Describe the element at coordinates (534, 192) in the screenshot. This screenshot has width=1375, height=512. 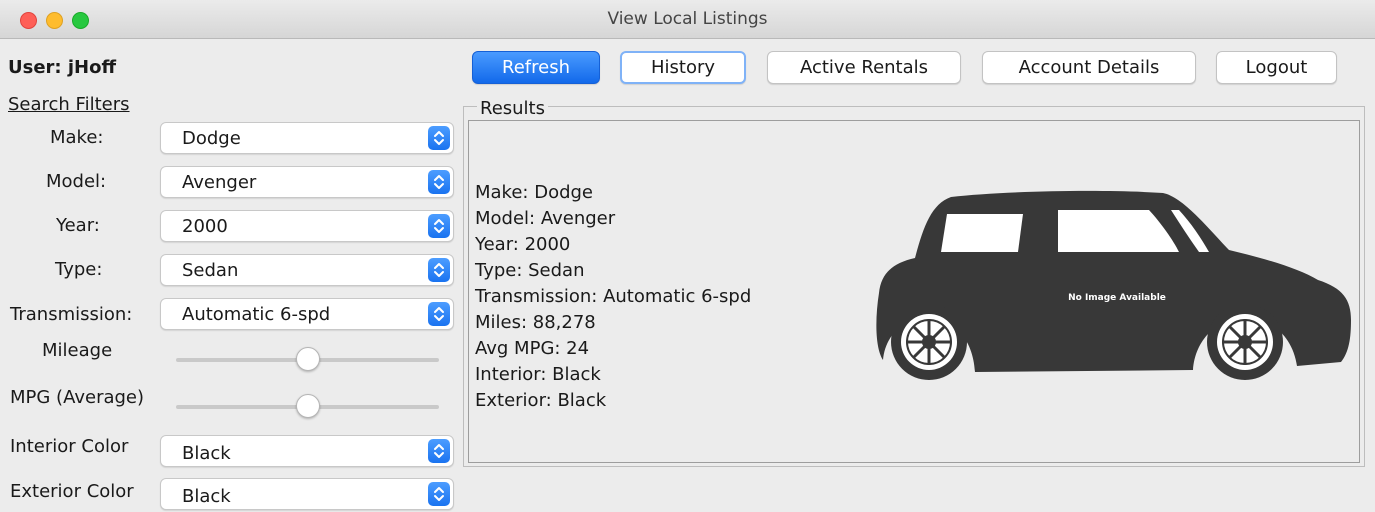
I see `detail-make: Make: Dodge` at that location.